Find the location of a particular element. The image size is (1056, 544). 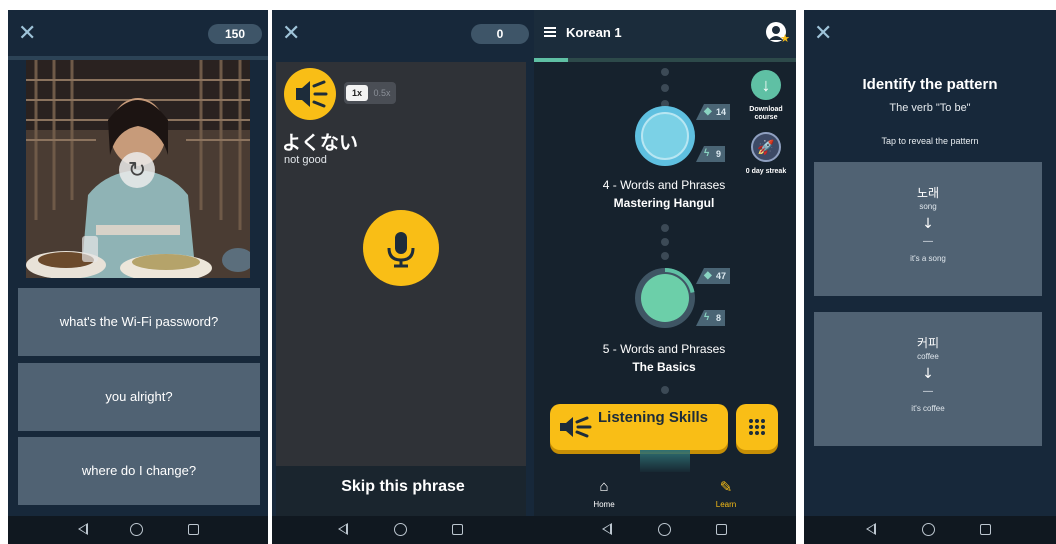

tab-learn-label: Learn is located at coordinates (726, 504).